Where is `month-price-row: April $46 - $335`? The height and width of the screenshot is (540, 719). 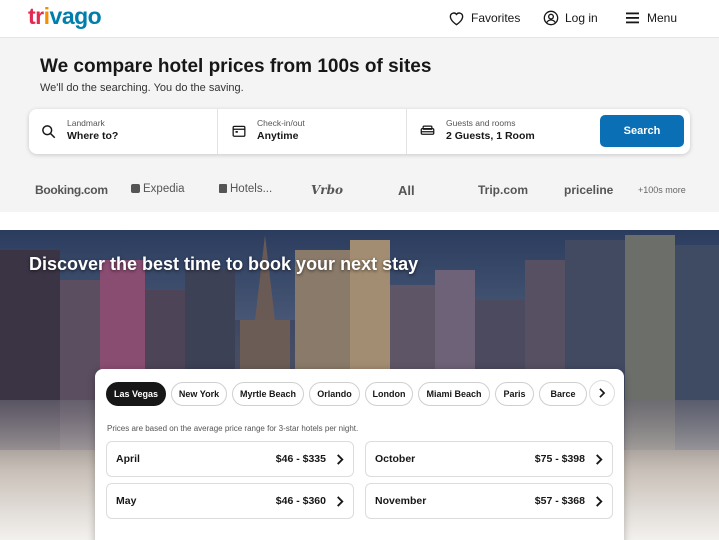
month-price-row: April $46 - $335 is located at coordinates (230, 459).